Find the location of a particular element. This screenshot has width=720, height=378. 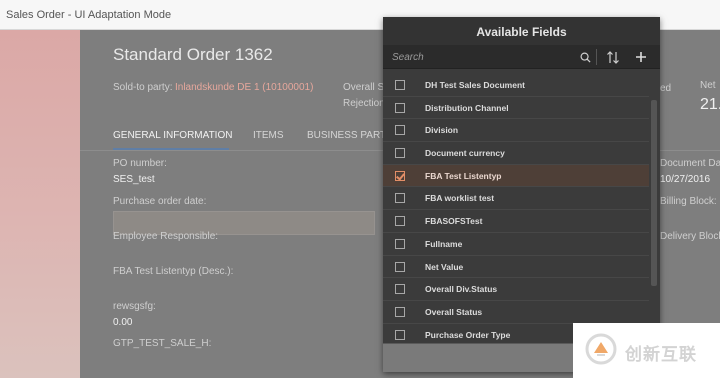

purchase-order-date-label: Purchase order date: is located at coordinates (160, 201).